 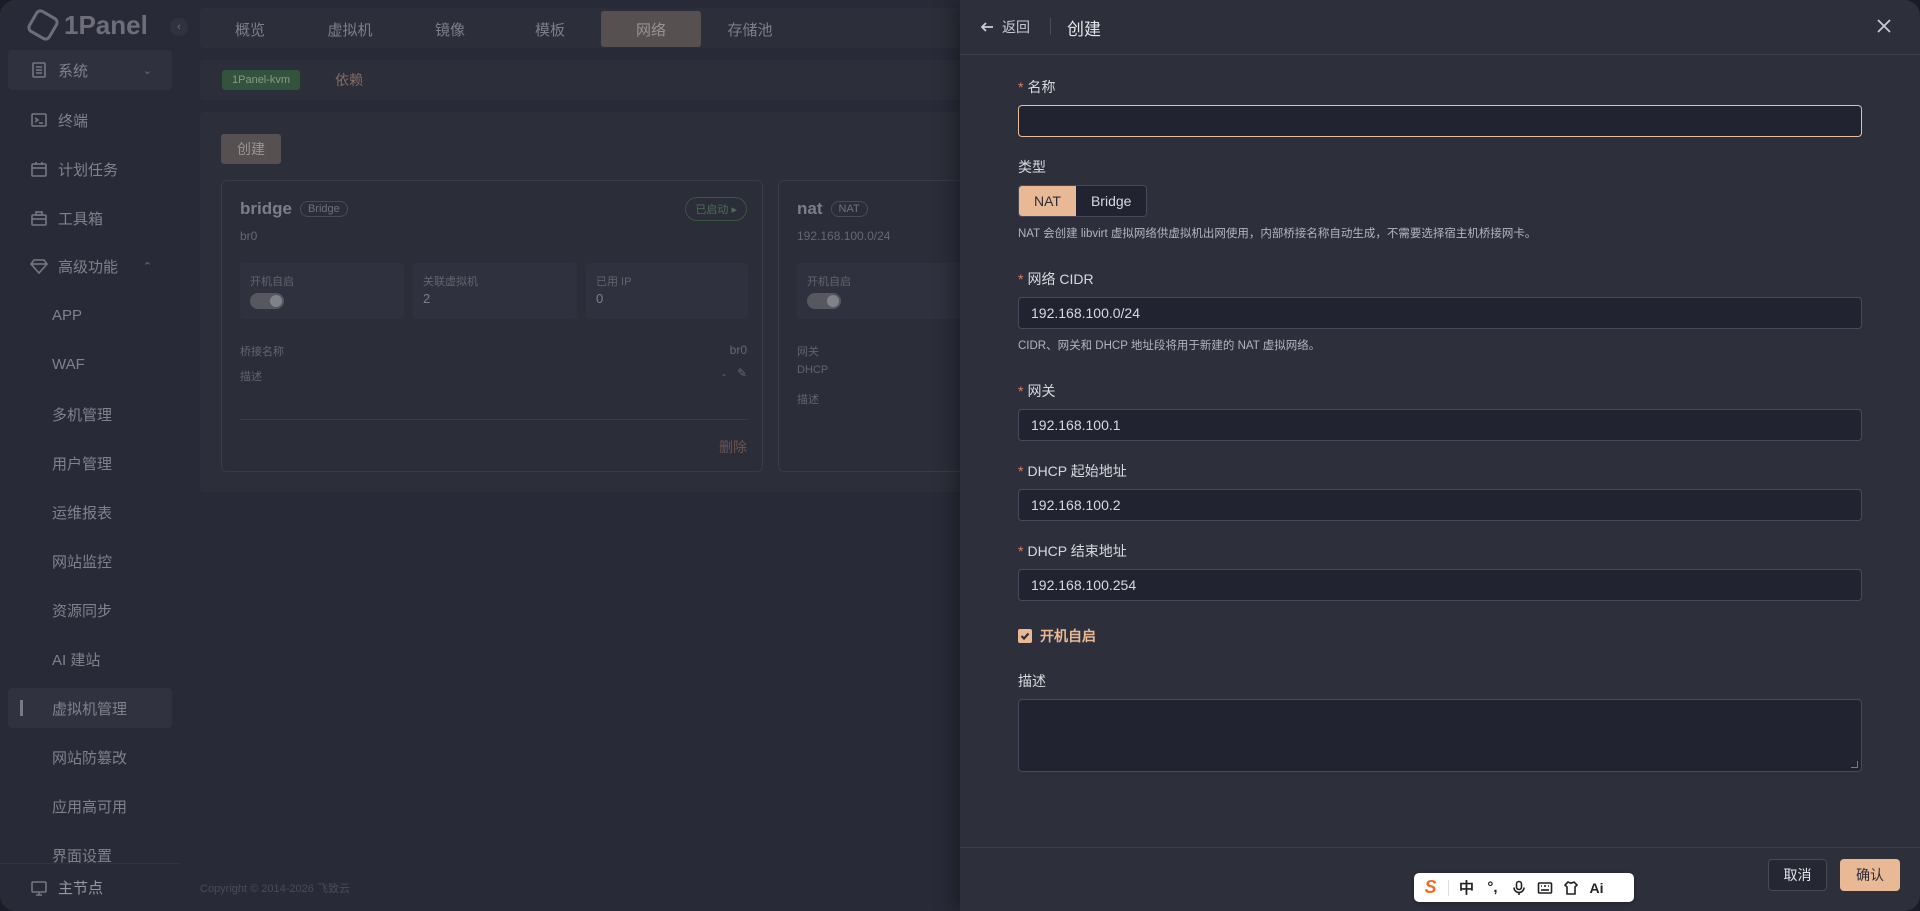 I want to click on label-text: 网络 CIDR, so click(x=1060, y=279).